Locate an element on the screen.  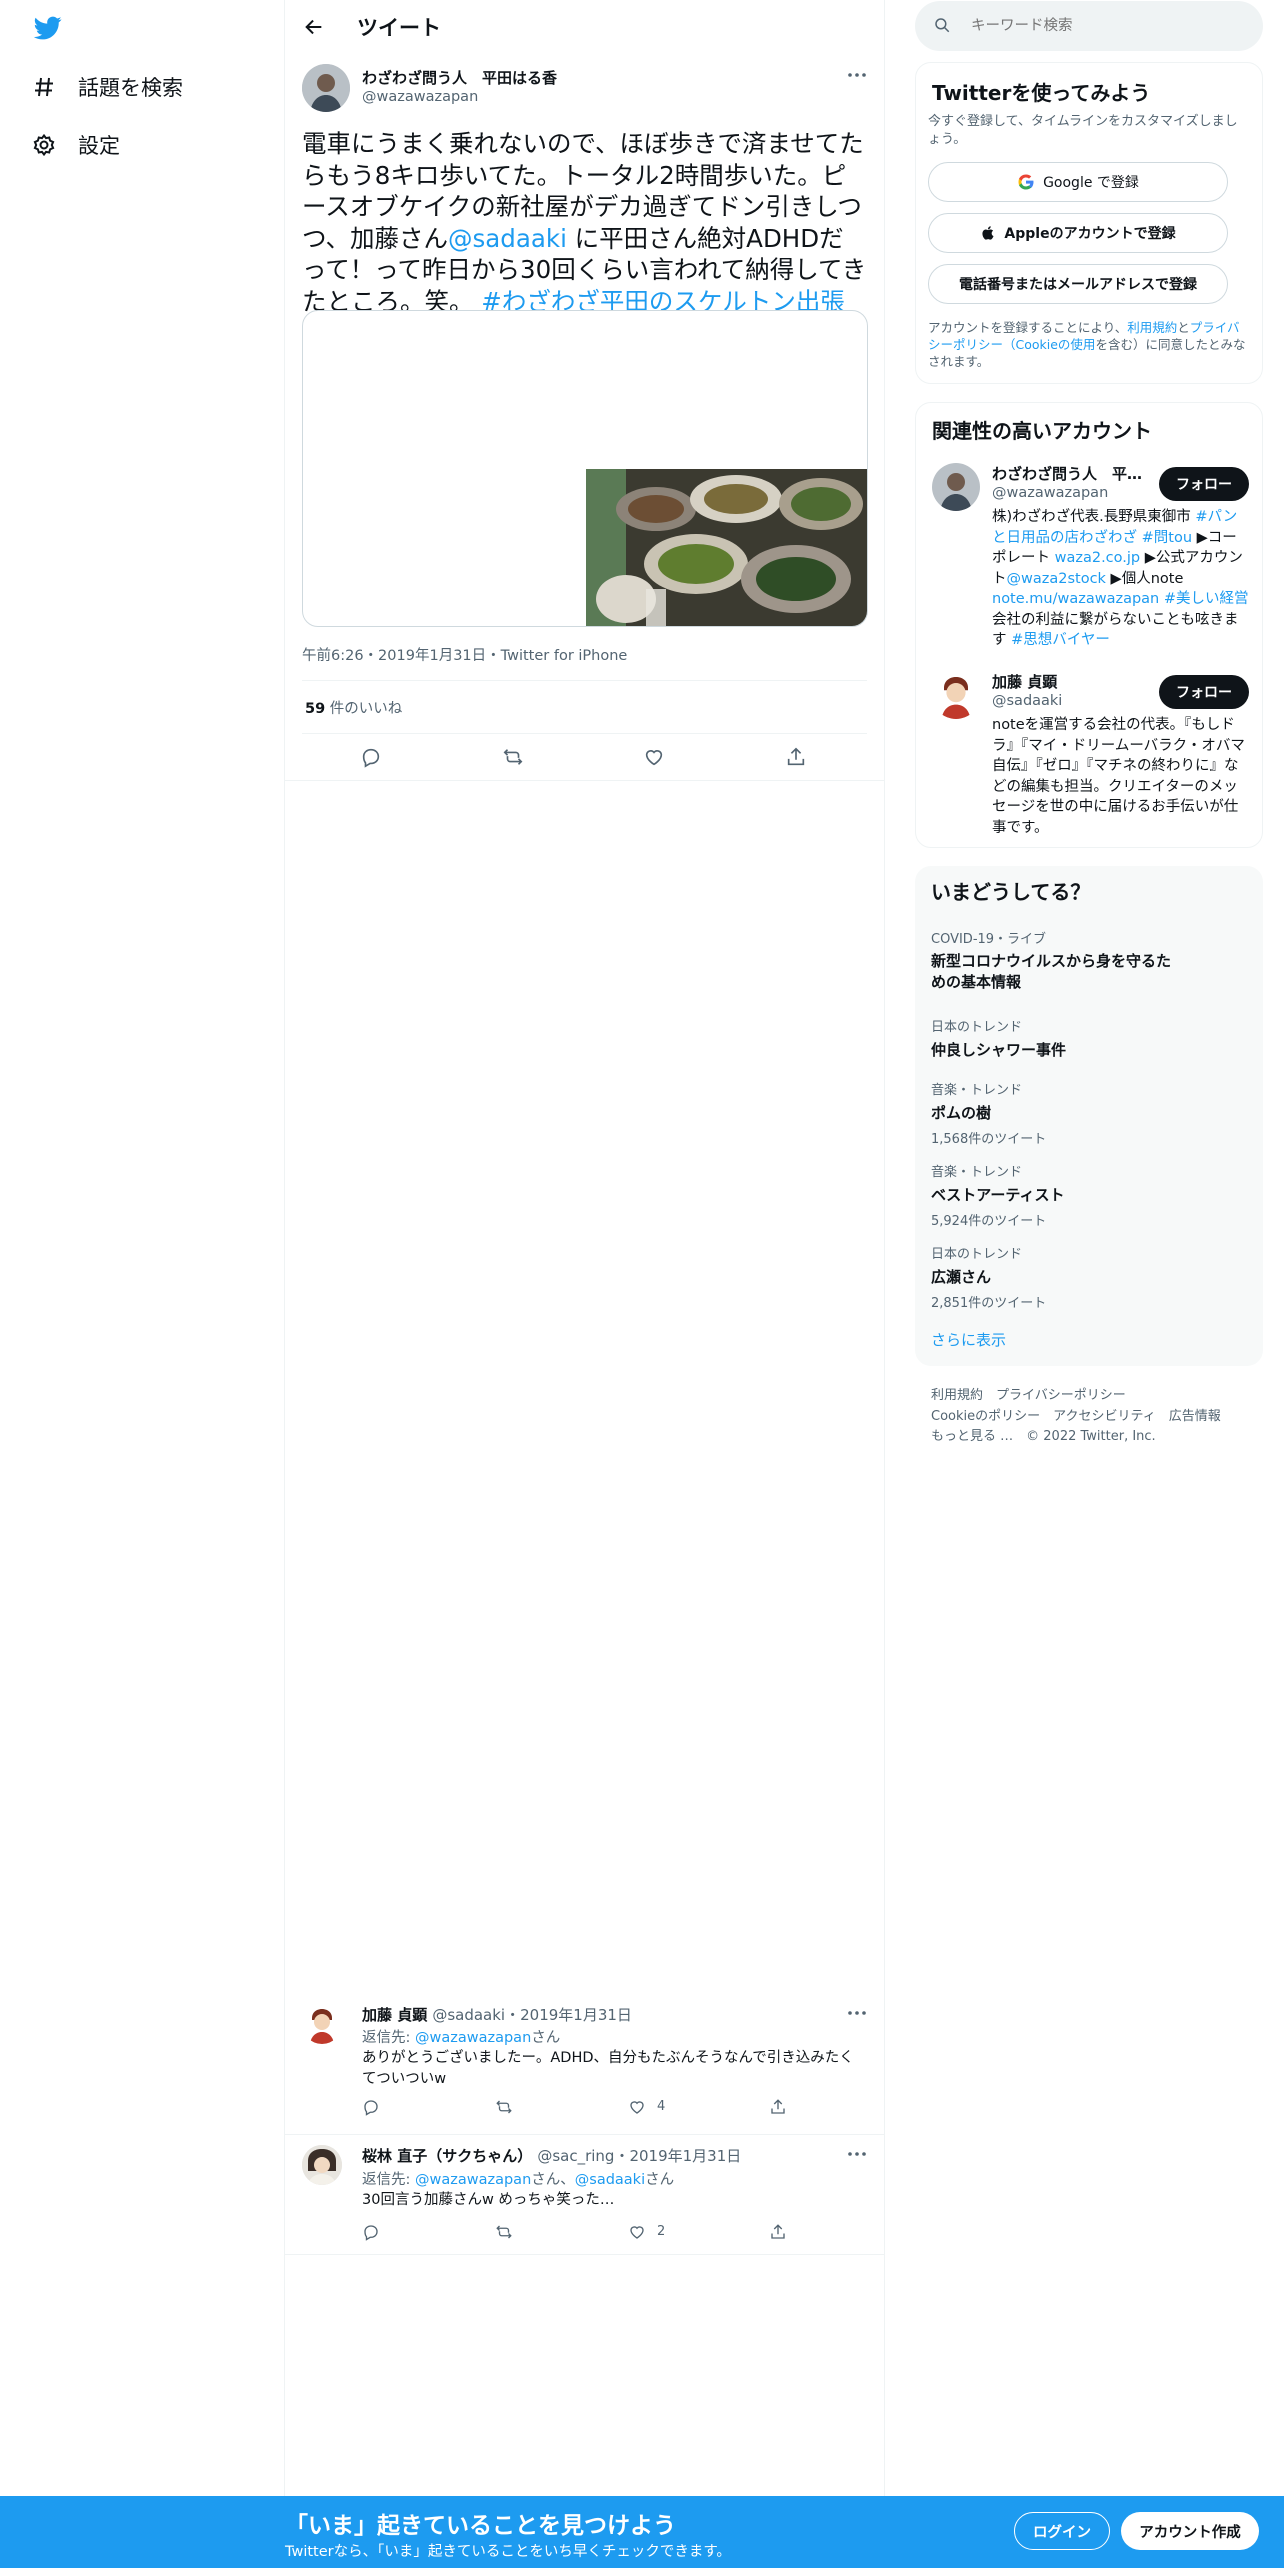
terms-link: 利用規約 is located at coordinates (1152, 327).